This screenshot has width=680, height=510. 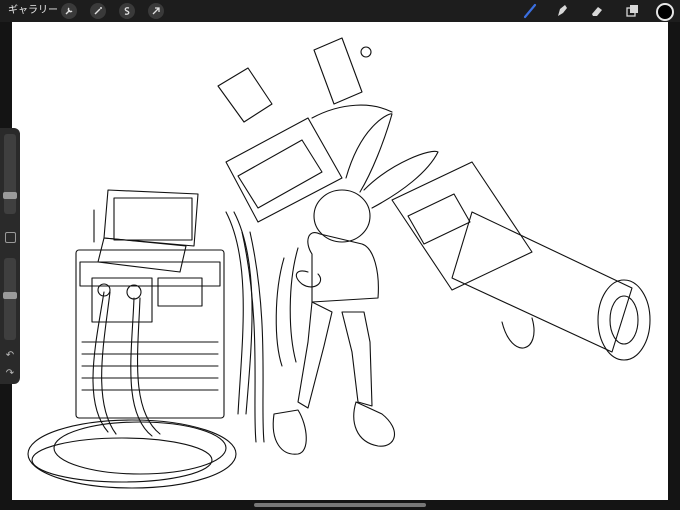 I want to click on cannon-barrel, so click(x=542, y=282).